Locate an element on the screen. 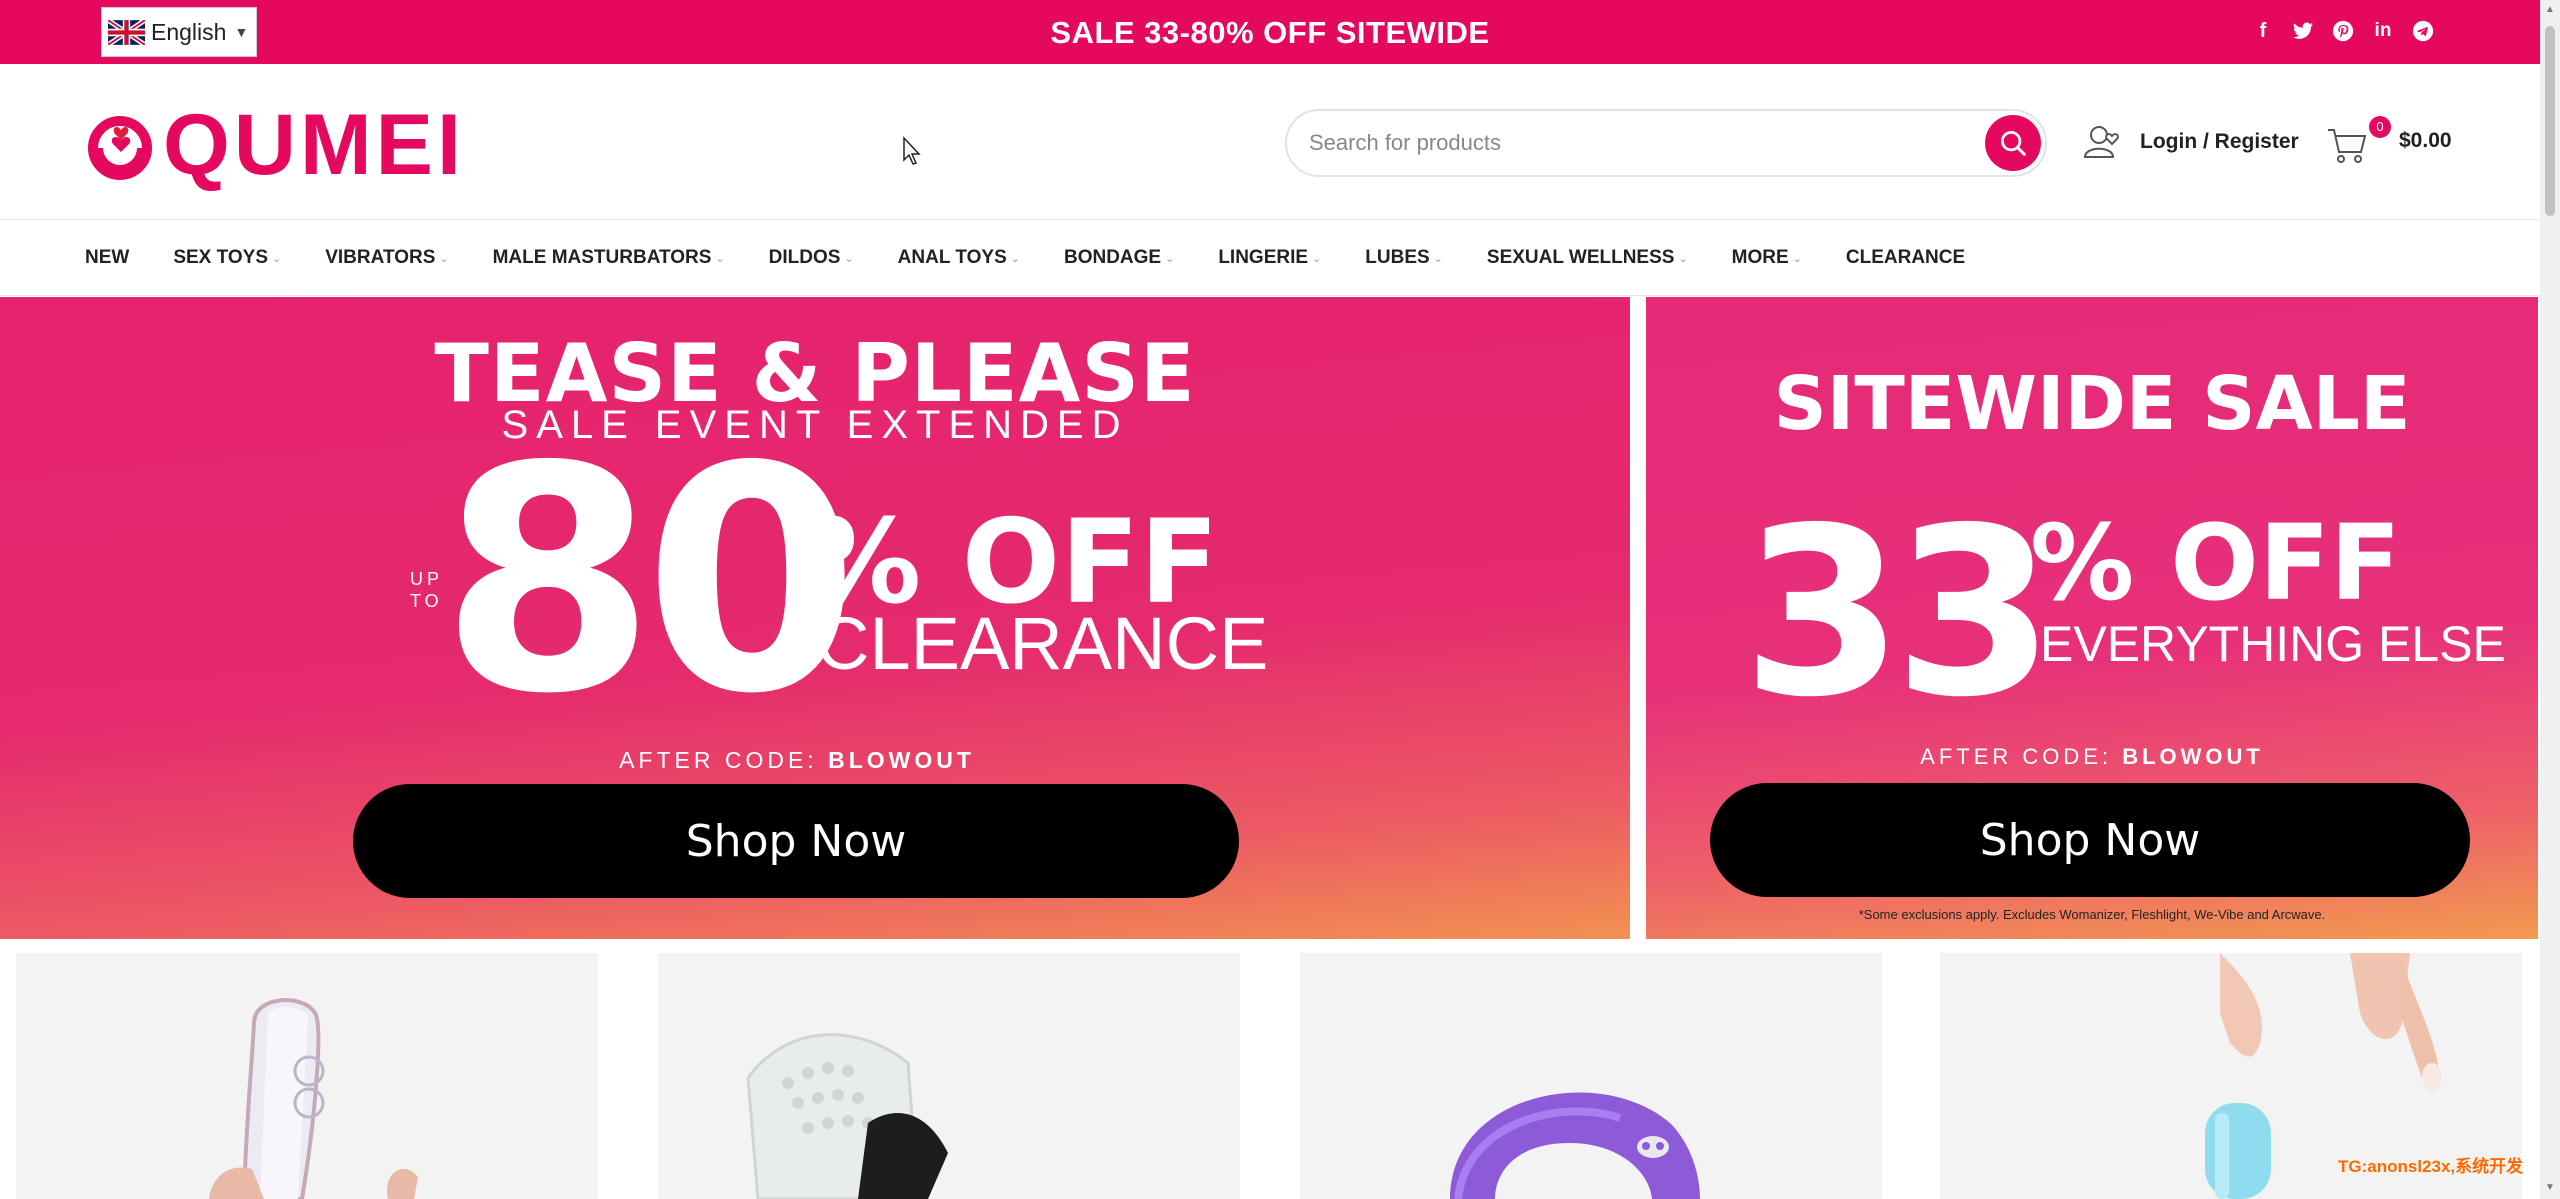 This screenshot has width=2560, height=1199. banner-percent-off: % OFF is located at coordinates (2215, 563).